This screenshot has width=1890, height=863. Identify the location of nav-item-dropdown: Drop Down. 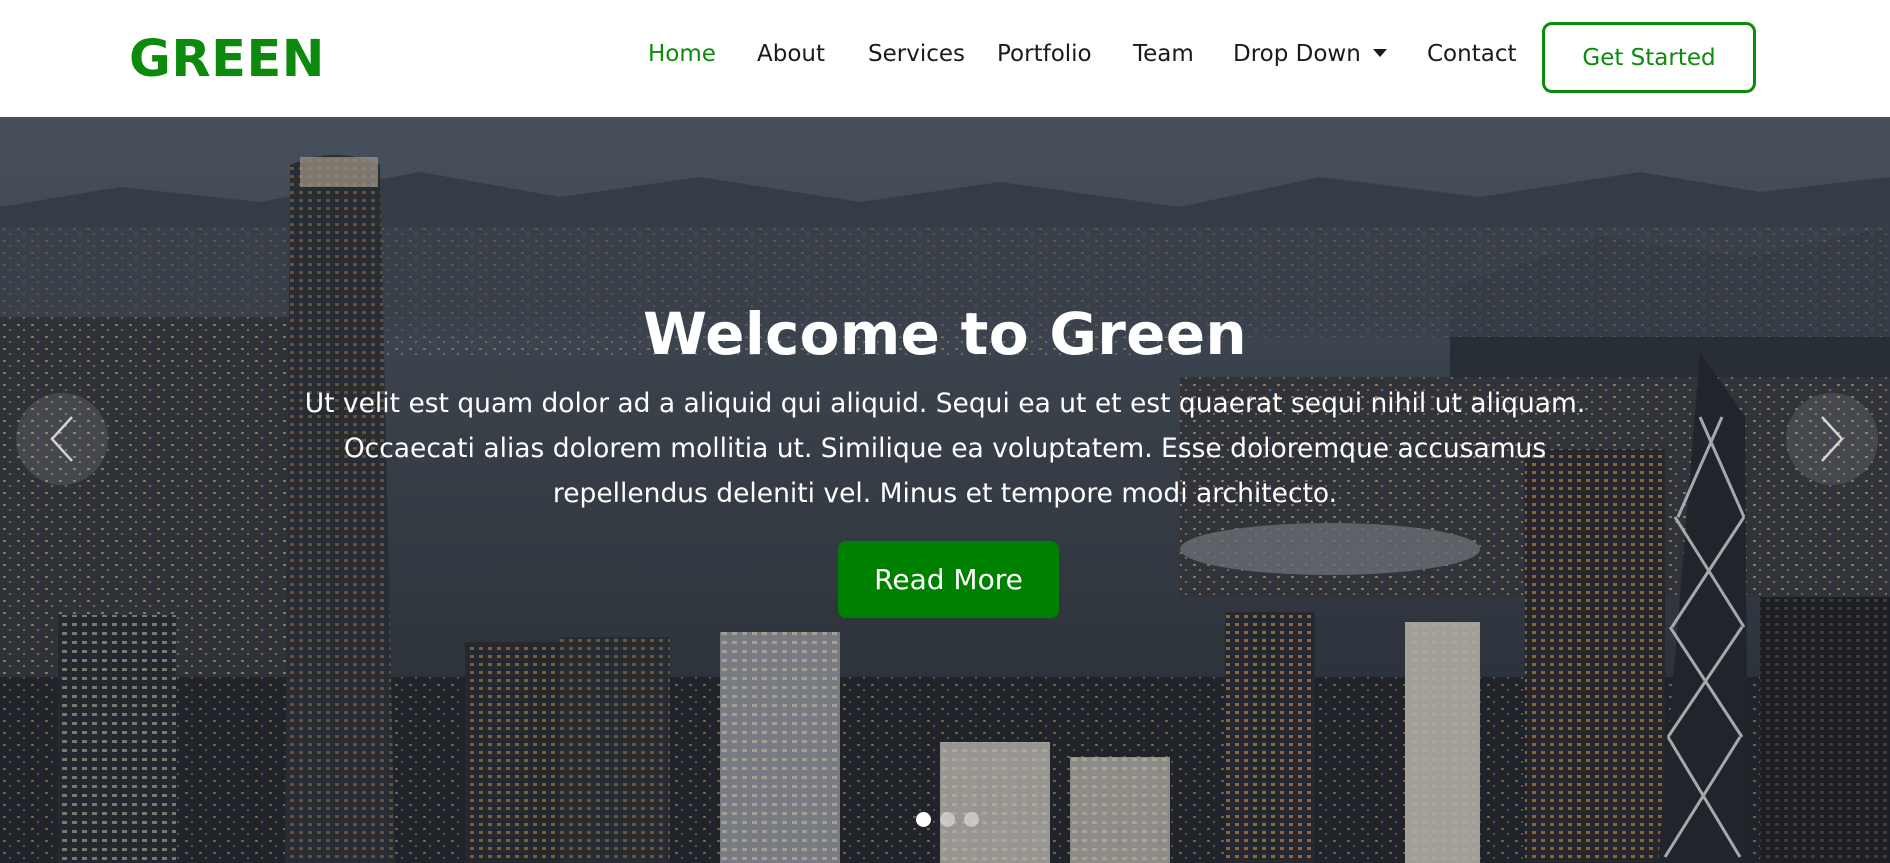
(1310, 54).